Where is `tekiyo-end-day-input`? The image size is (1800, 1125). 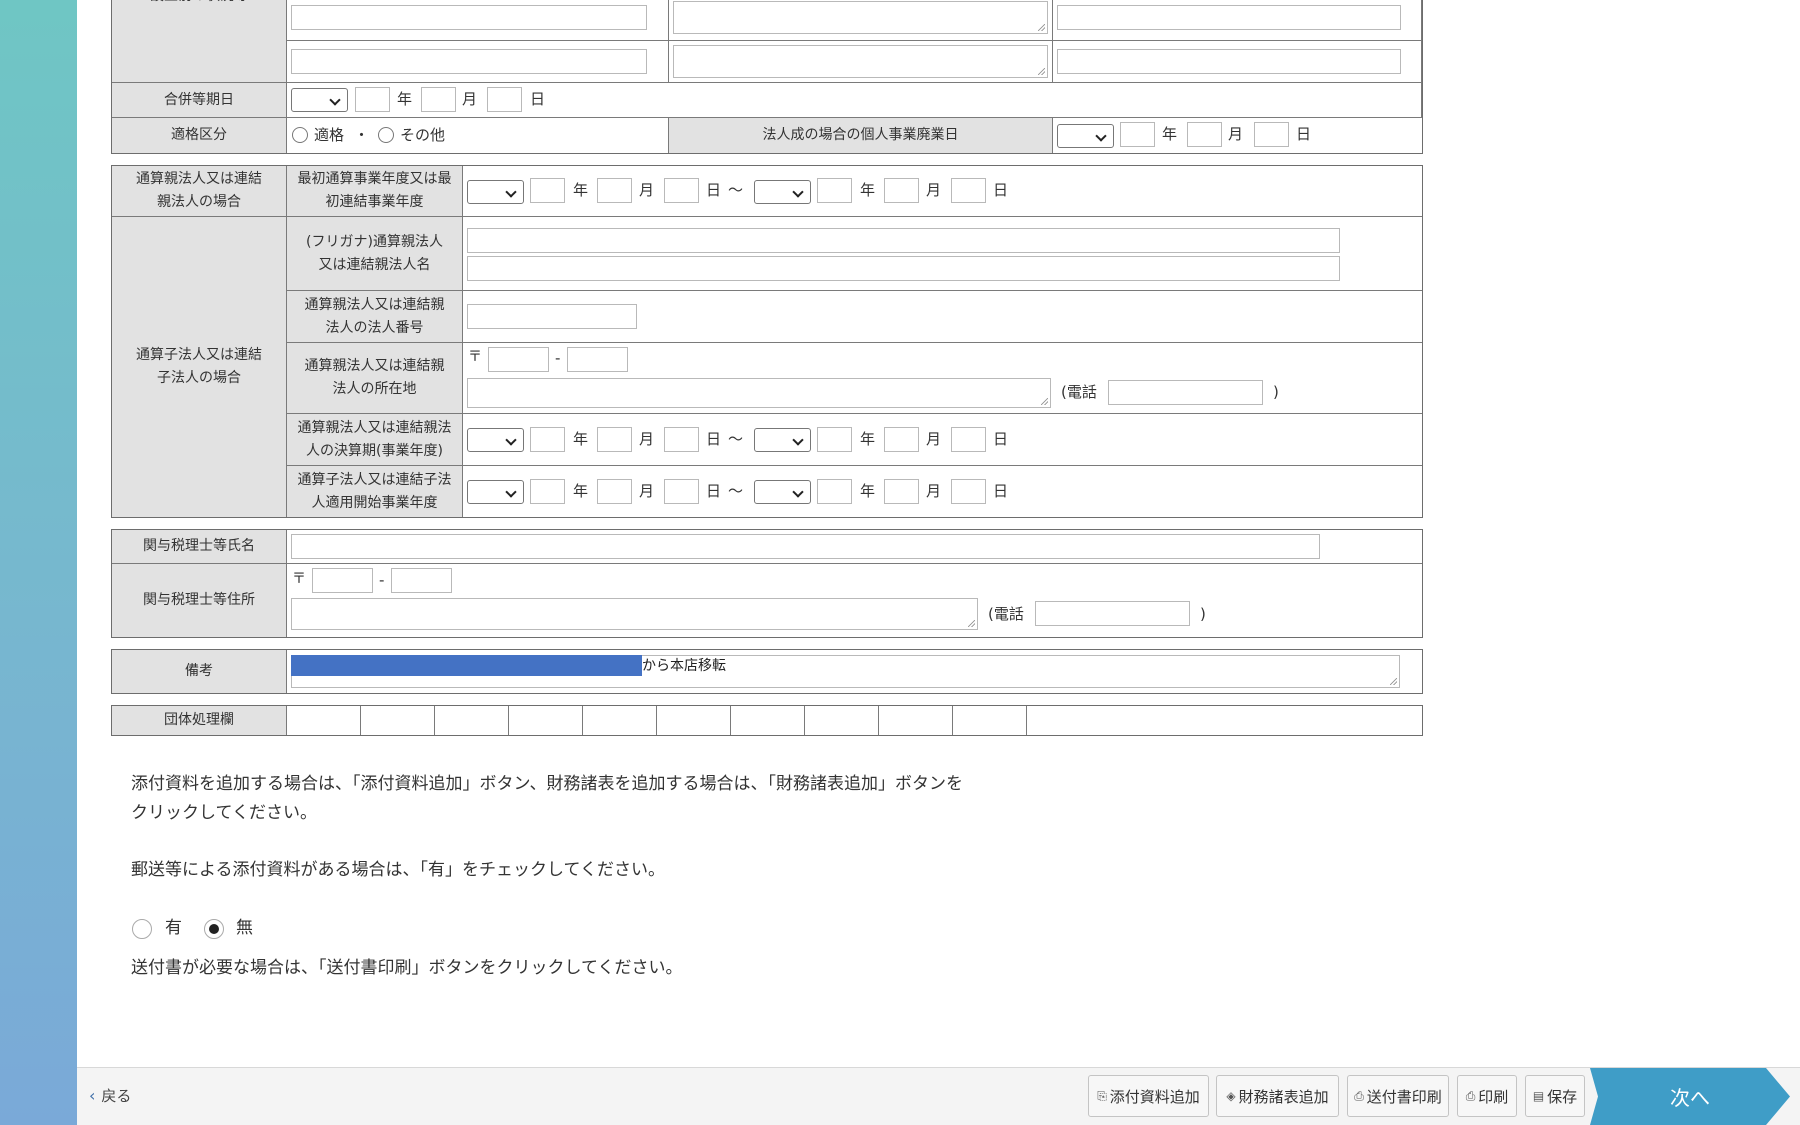
tekiyo-end-day-input is located at coordinates (968, 491).